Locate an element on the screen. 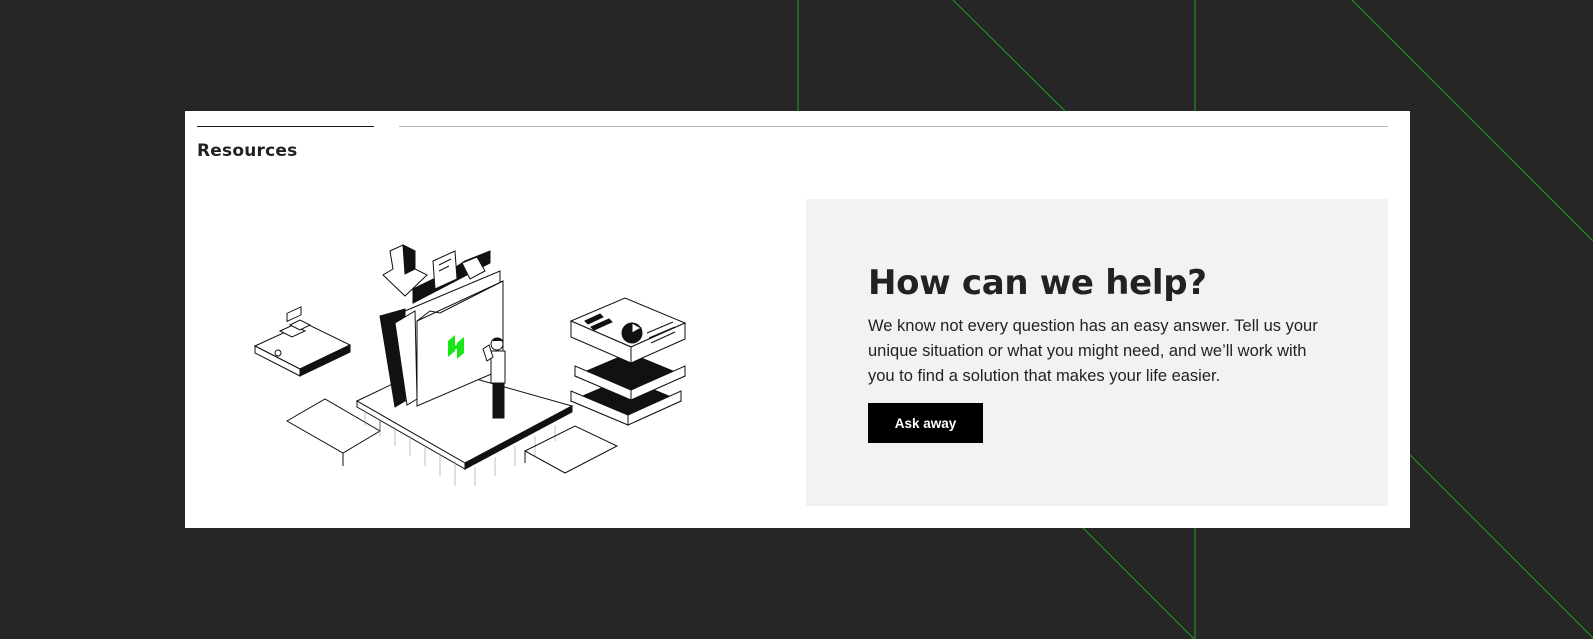 Image resolution: width=1593 pixels, height=639 pixels. books-stack-icon is located at coordinates (628, 361).